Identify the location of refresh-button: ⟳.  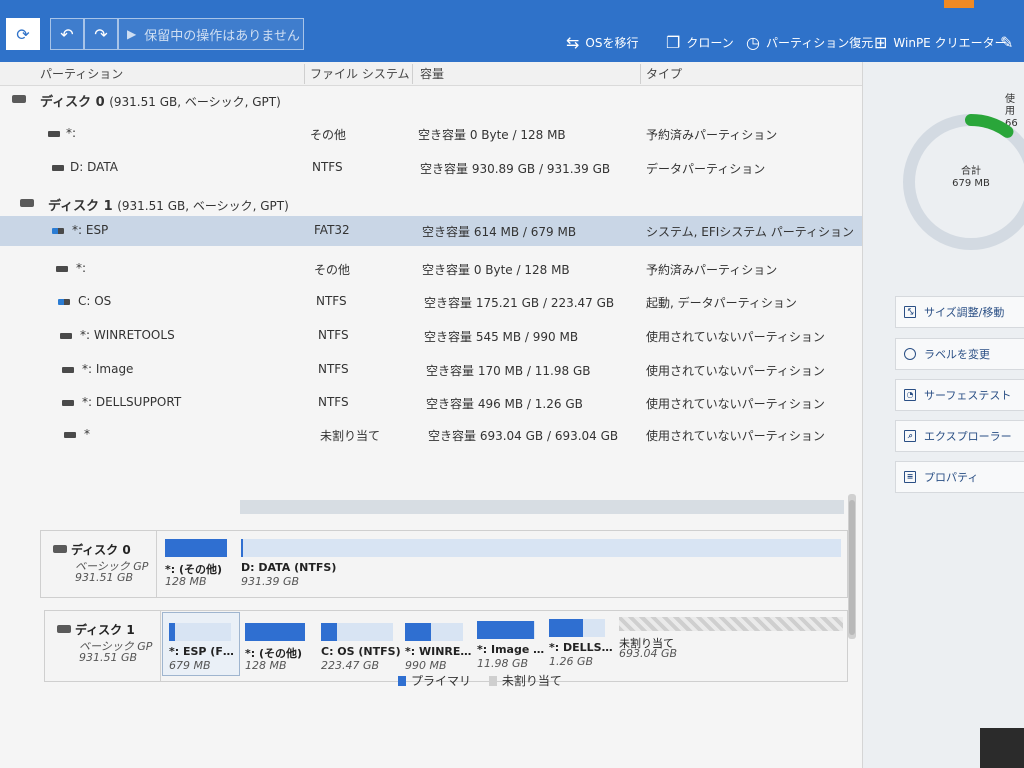
(23, 34).